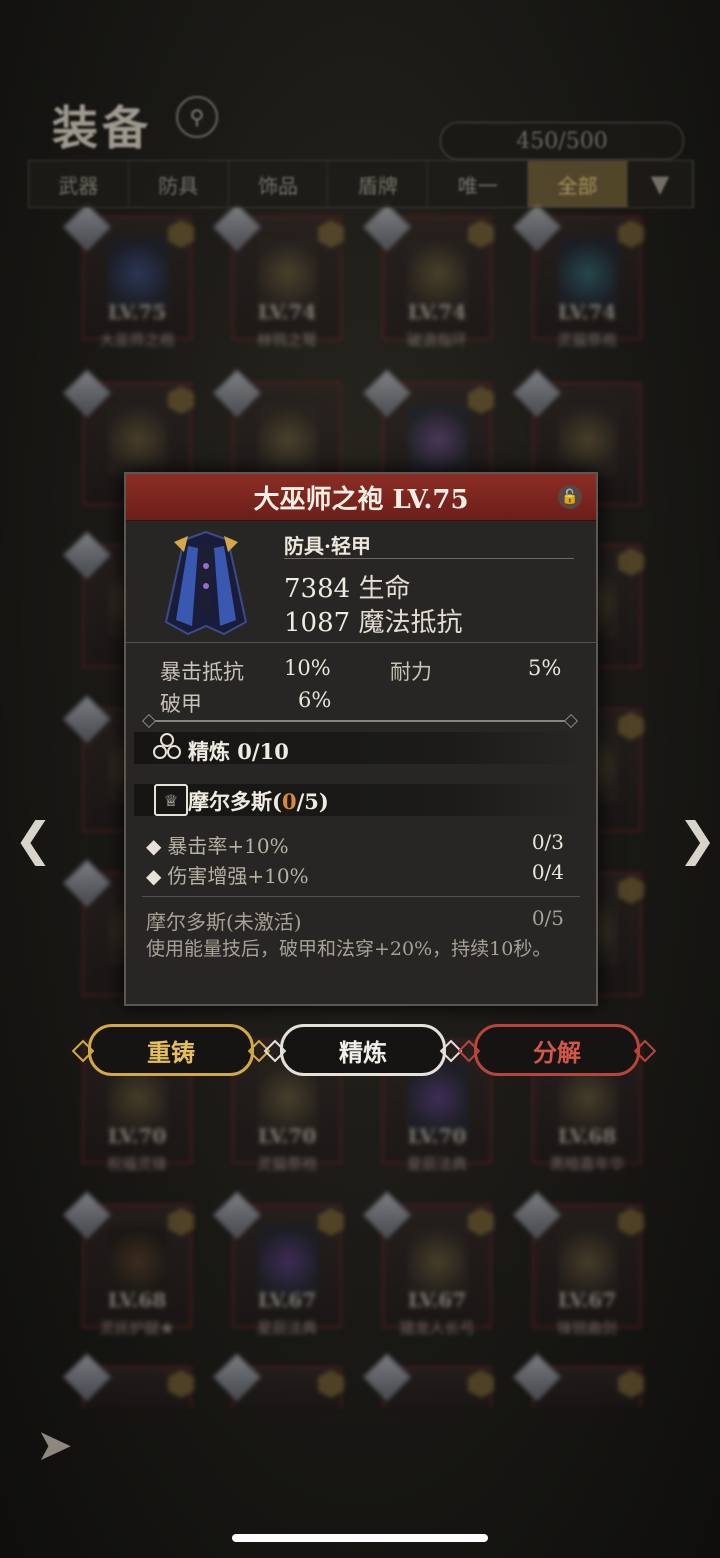 This screenshot has width=720, height=1558. I want to click on filter-button: ▼, so click(660, 184).